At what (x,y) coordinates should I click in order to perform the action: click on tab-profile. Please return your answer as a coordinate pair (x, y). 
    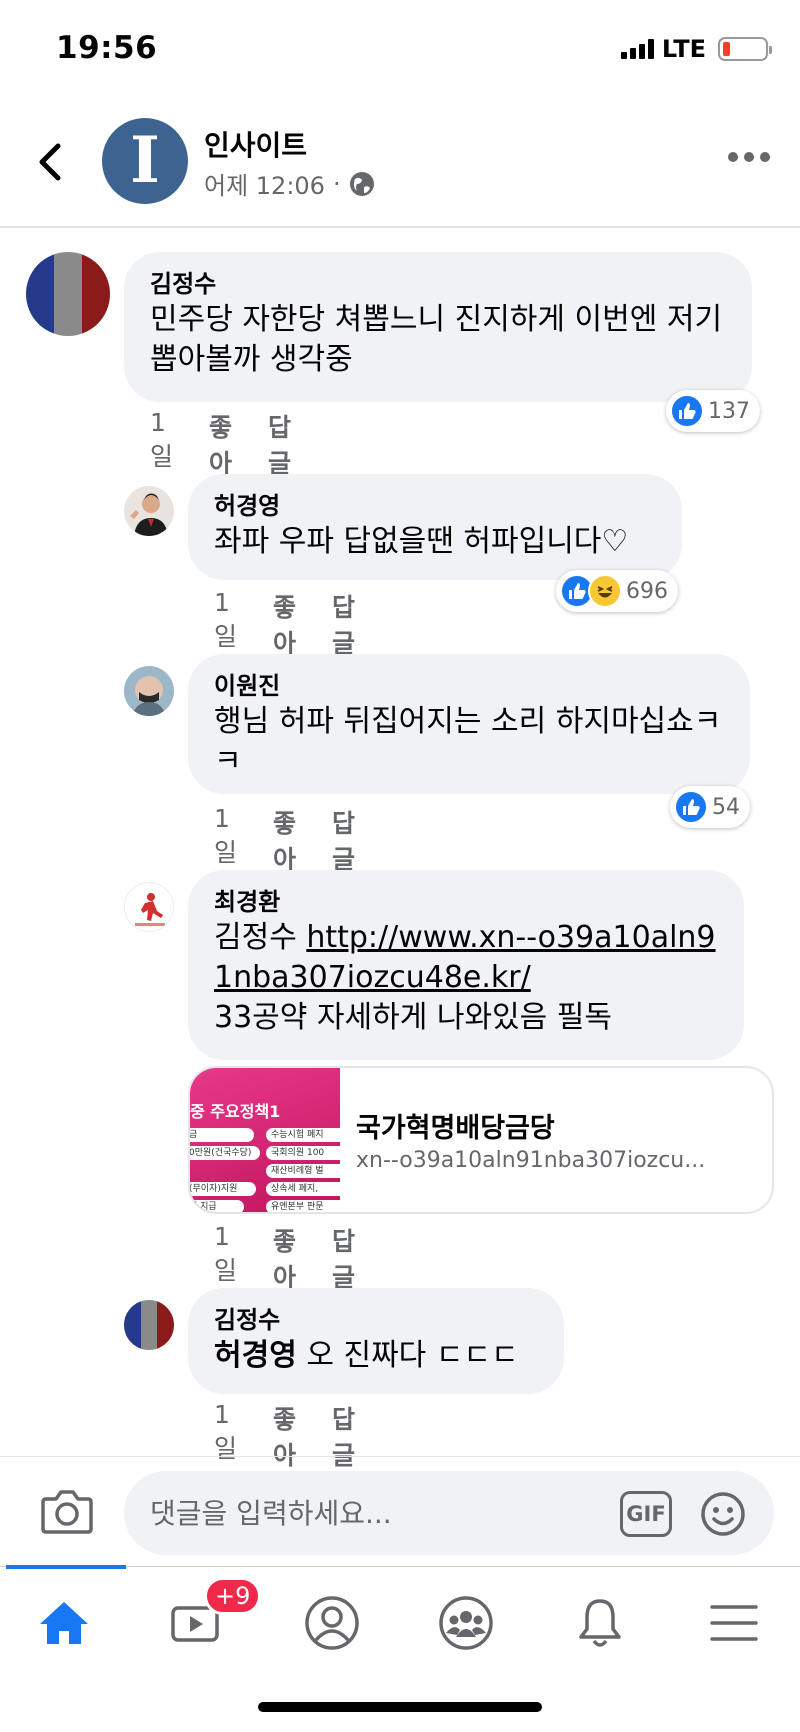
    Looking at the image, I should click on (332, 1623).